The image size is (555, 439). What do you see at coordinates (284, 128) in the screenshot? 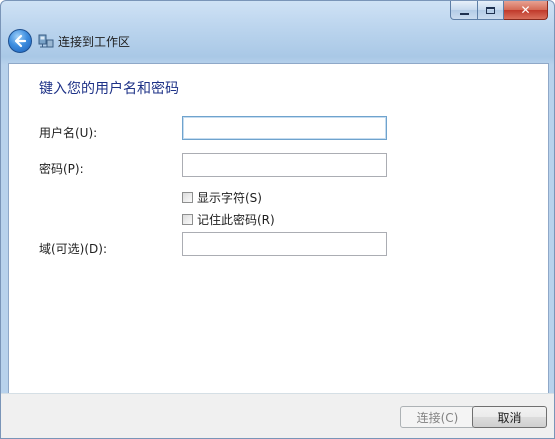
I see `username-input` at bounding box center [284, 128].